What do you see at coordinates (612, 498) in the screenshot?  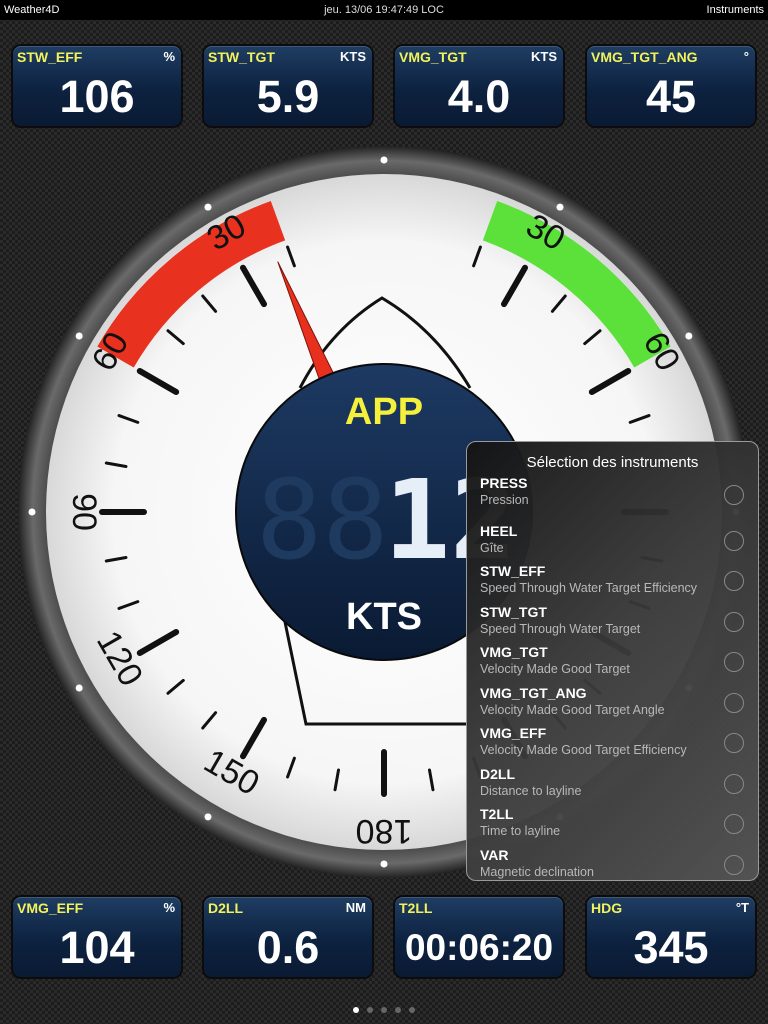 I see `instrument-item-press: PRESS Pression` at bounding box center [612, 498].